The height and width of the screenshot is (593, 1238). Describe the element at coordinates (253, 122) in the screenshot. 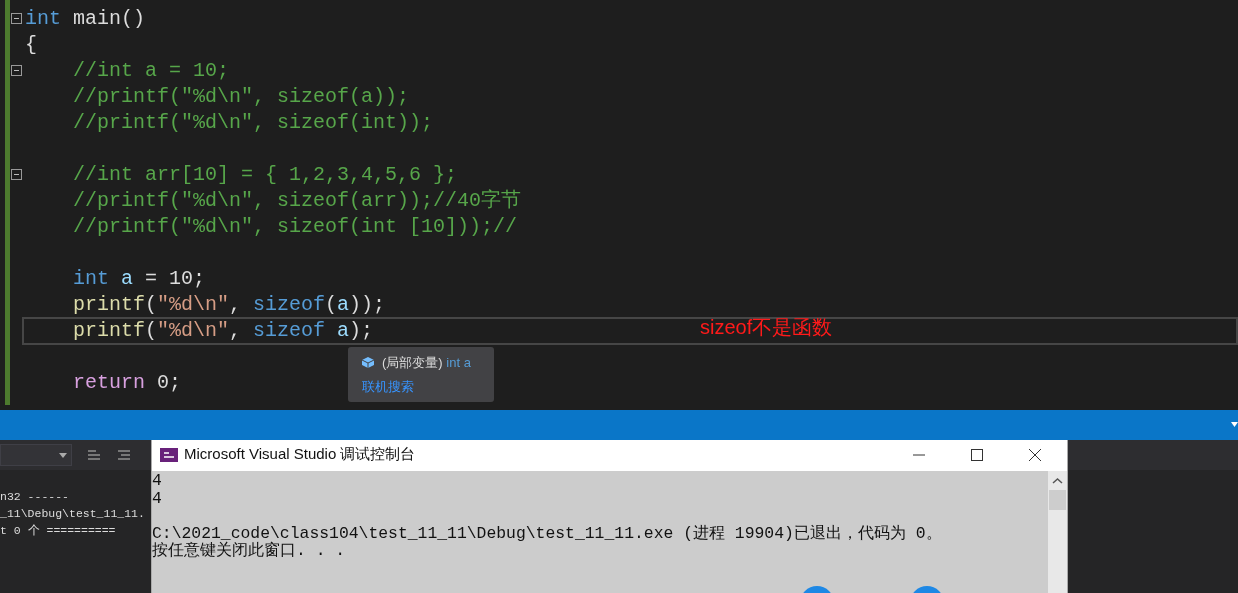

I see `code-line: //printf("%d\n", sizeof(int));` at that location.